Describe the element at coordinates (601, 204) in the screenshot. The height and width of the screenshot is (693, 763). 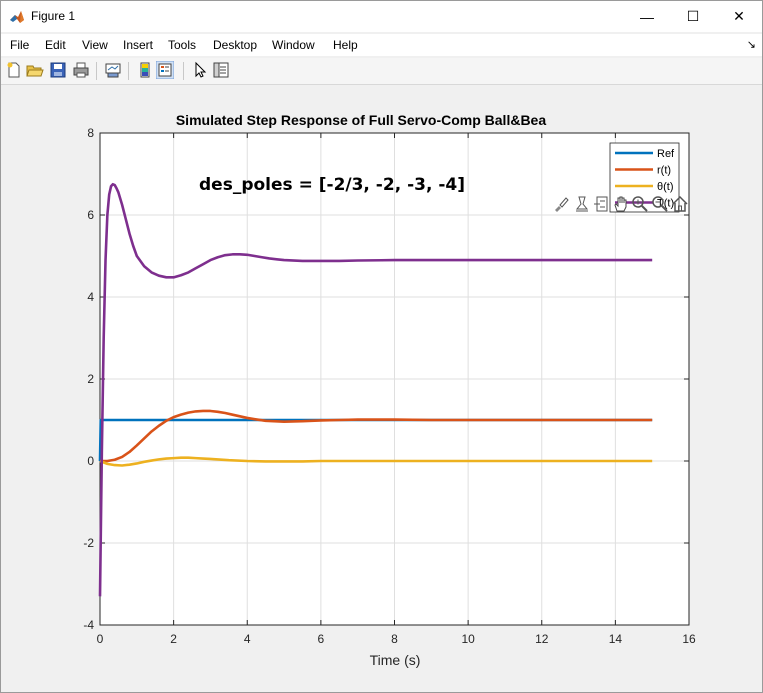
I see `restore-view-icon` at that location.